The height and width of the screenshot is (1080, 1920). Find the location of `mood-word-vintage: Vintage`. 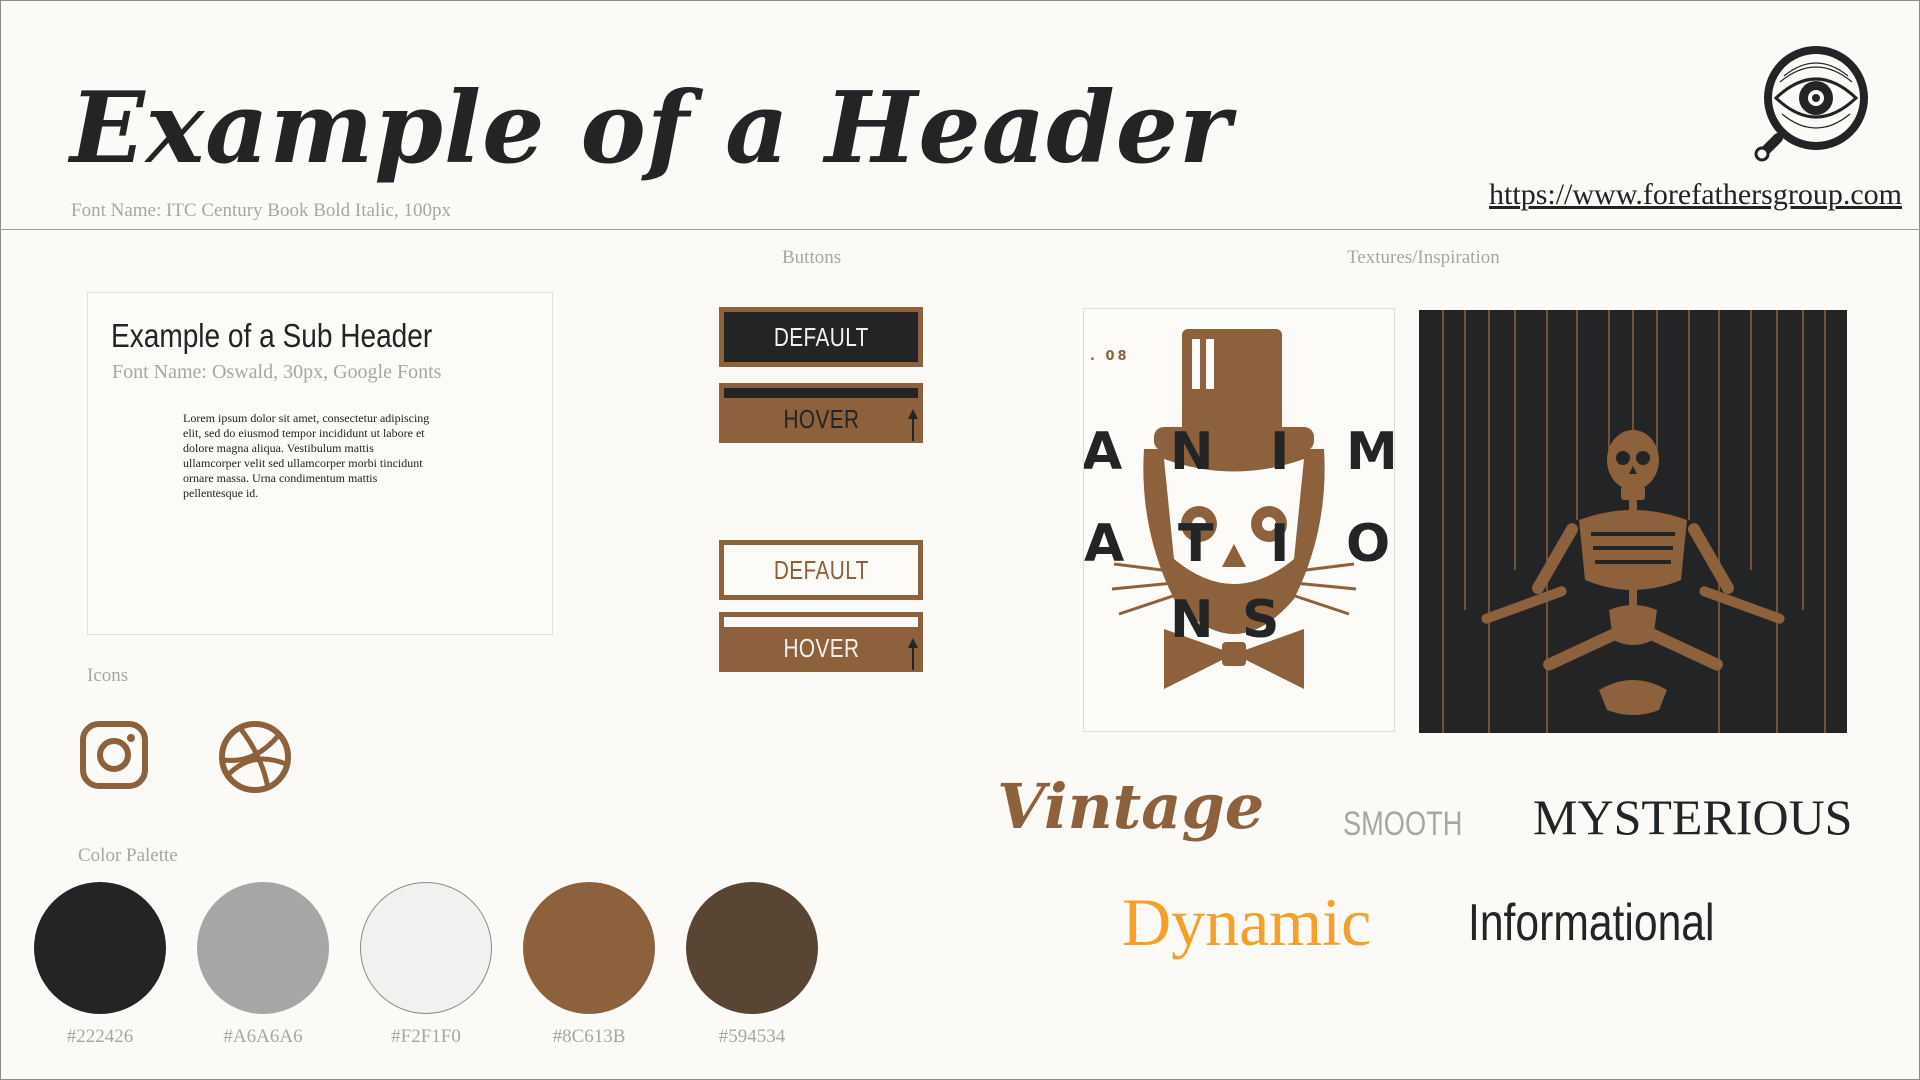

mood-word-vintage: Vintage is located at coordinates (1131, 806).